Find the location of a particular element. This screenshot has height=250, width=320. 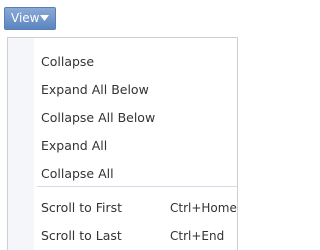

menu-item-label: Scroll to First is located at coordinates (82, 207).